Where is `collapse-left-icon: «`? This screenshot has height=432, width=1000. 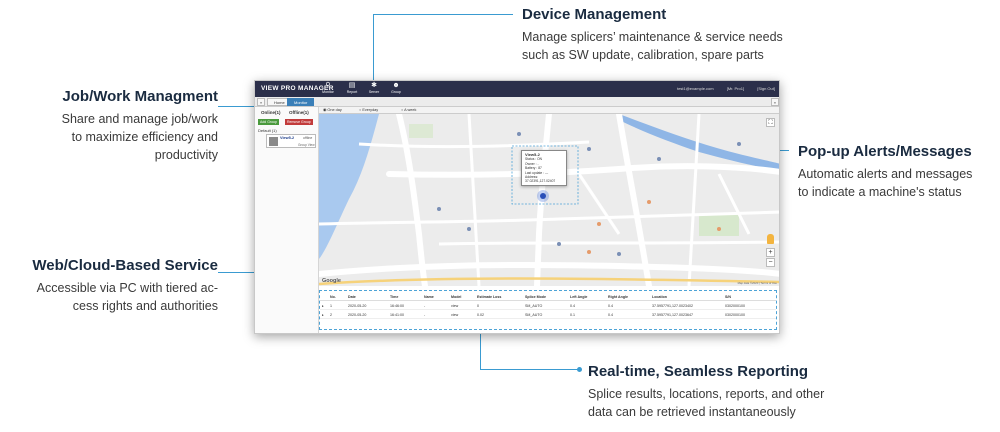 collapse-left-icon: « is located at coordinates (261, 102).